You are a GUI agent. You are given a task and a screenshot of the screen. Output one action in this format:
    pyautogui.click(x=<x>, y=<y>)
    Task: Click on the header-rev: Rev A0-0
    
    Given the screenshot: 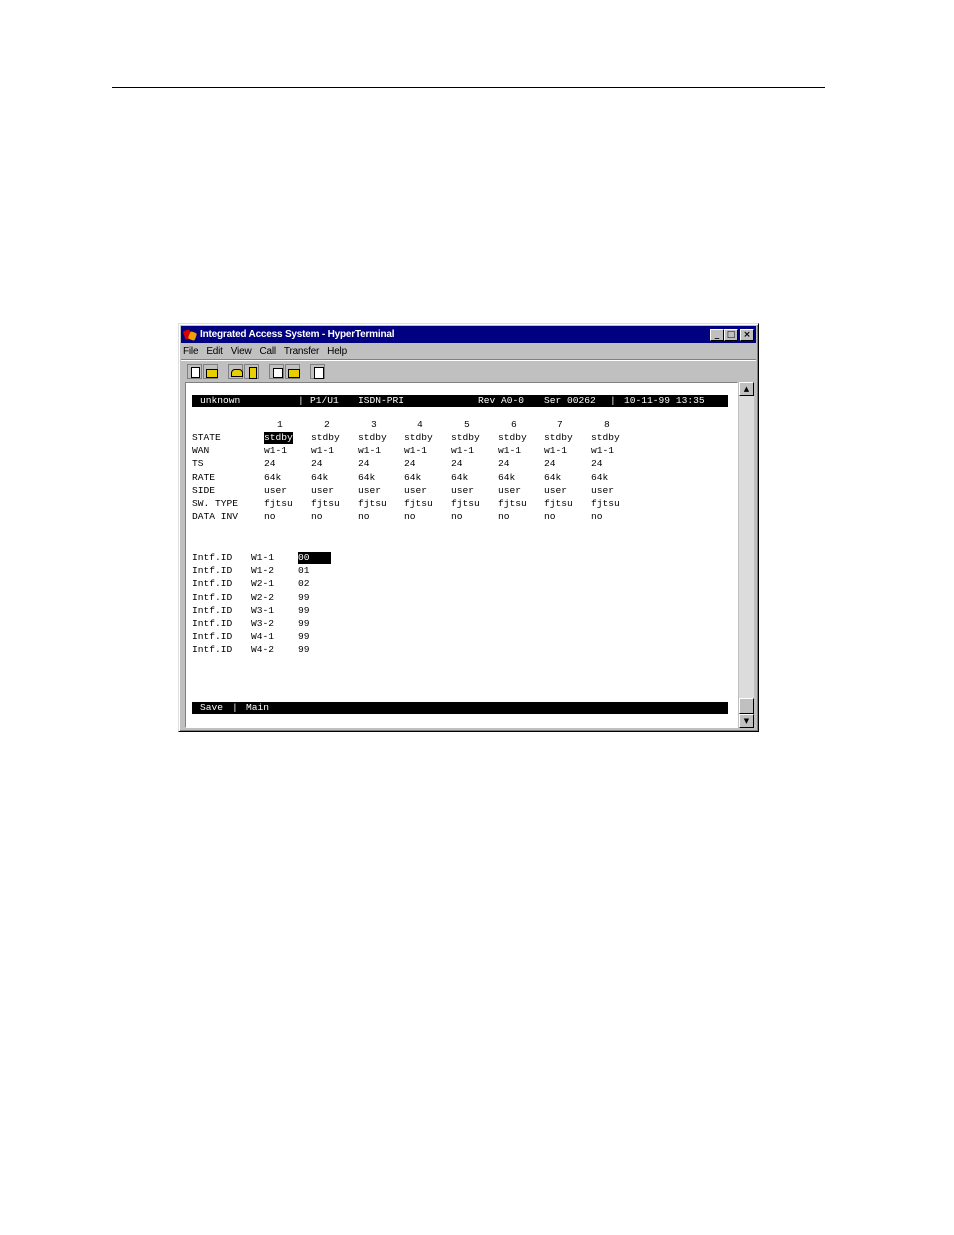 What is the action you would take?
    pyautogui.click(x=501, y=400)
    